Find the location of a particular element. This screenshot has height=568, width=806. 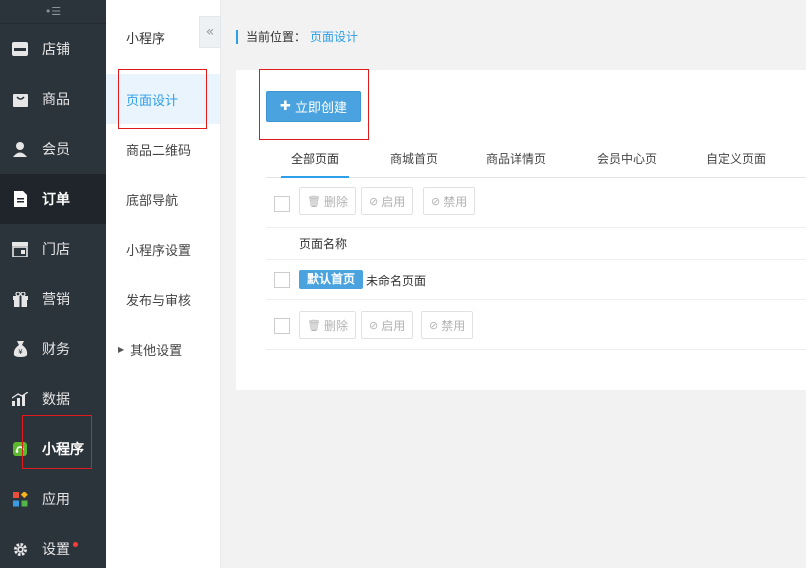

annotation-box-miniprogram is located at coordinates (57, 442).